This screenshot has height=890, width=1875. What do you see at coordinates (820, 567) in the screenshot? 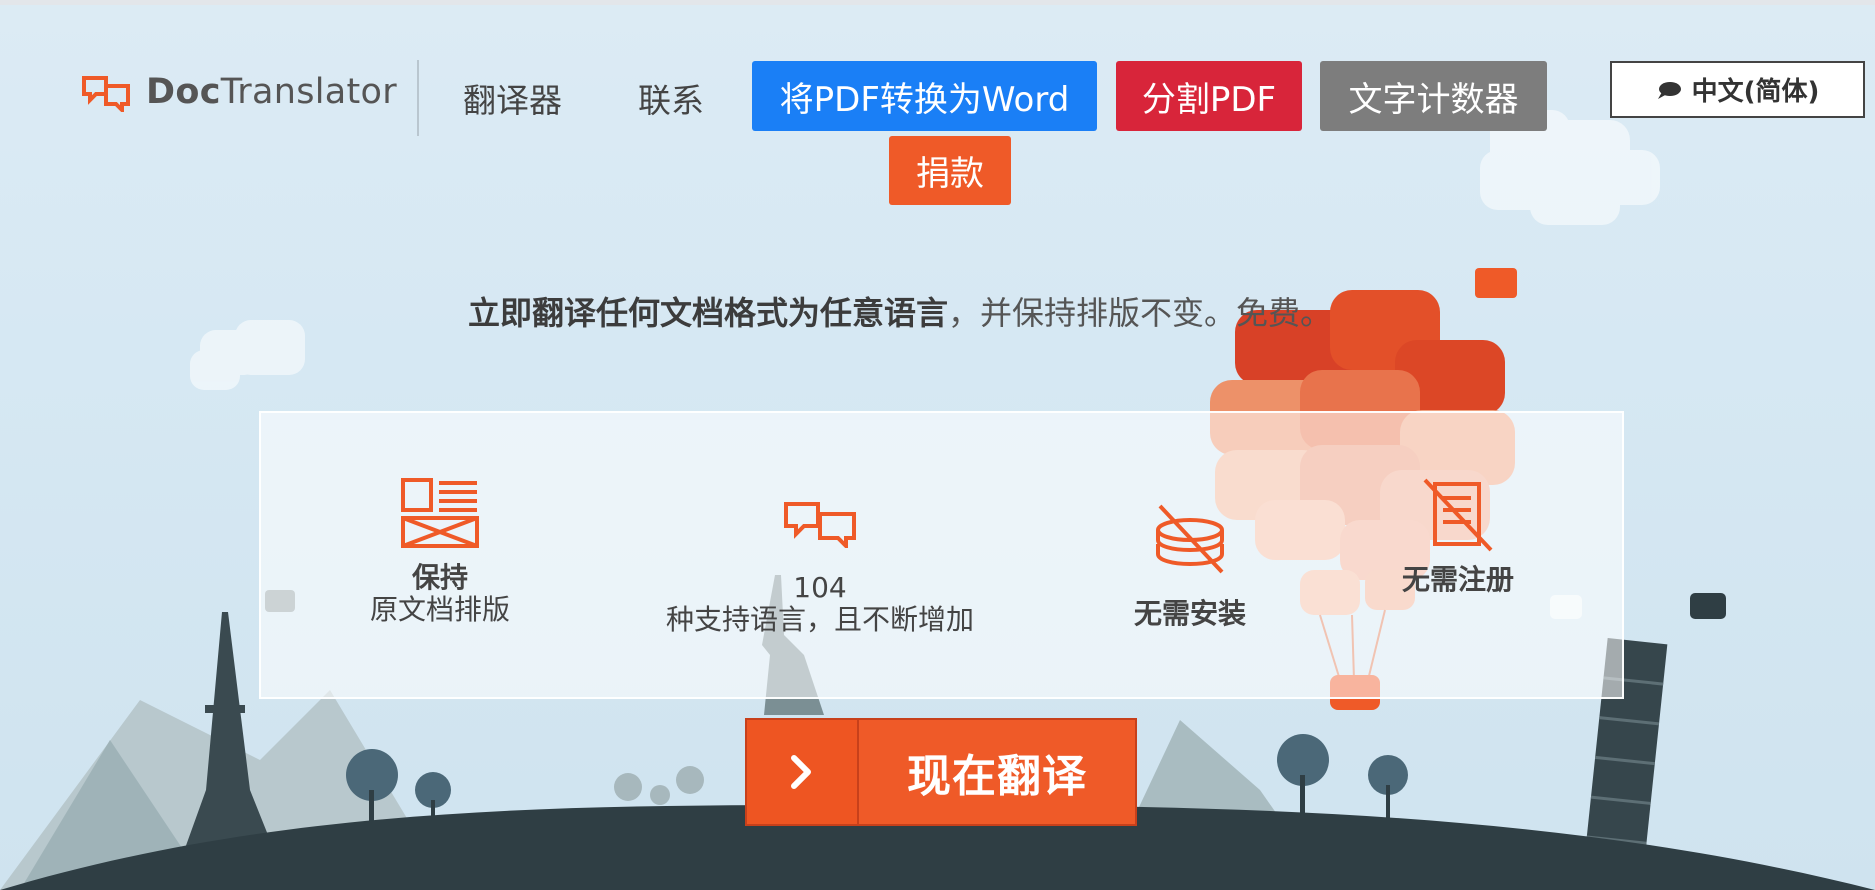
I see `feature-languages: 104 种支持语言，且不断增加` at bounding box center [820, 567].